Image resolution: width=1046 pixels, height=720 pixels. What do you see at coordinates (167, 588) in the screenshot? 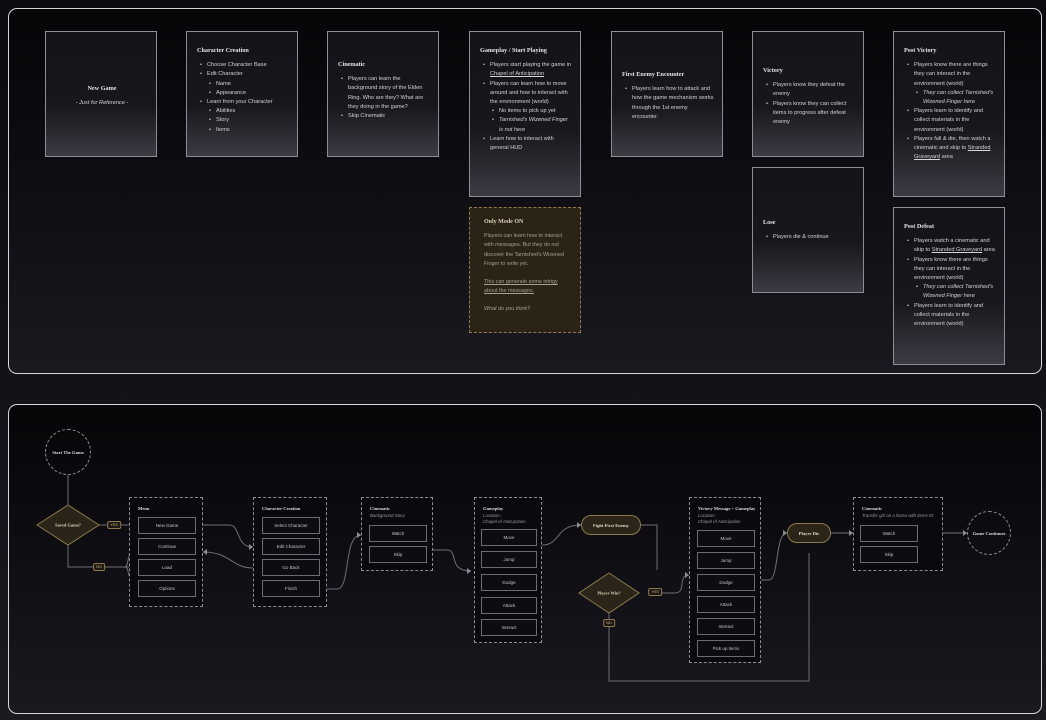
I see `options-button: Options` at bounding box center [167, 588].